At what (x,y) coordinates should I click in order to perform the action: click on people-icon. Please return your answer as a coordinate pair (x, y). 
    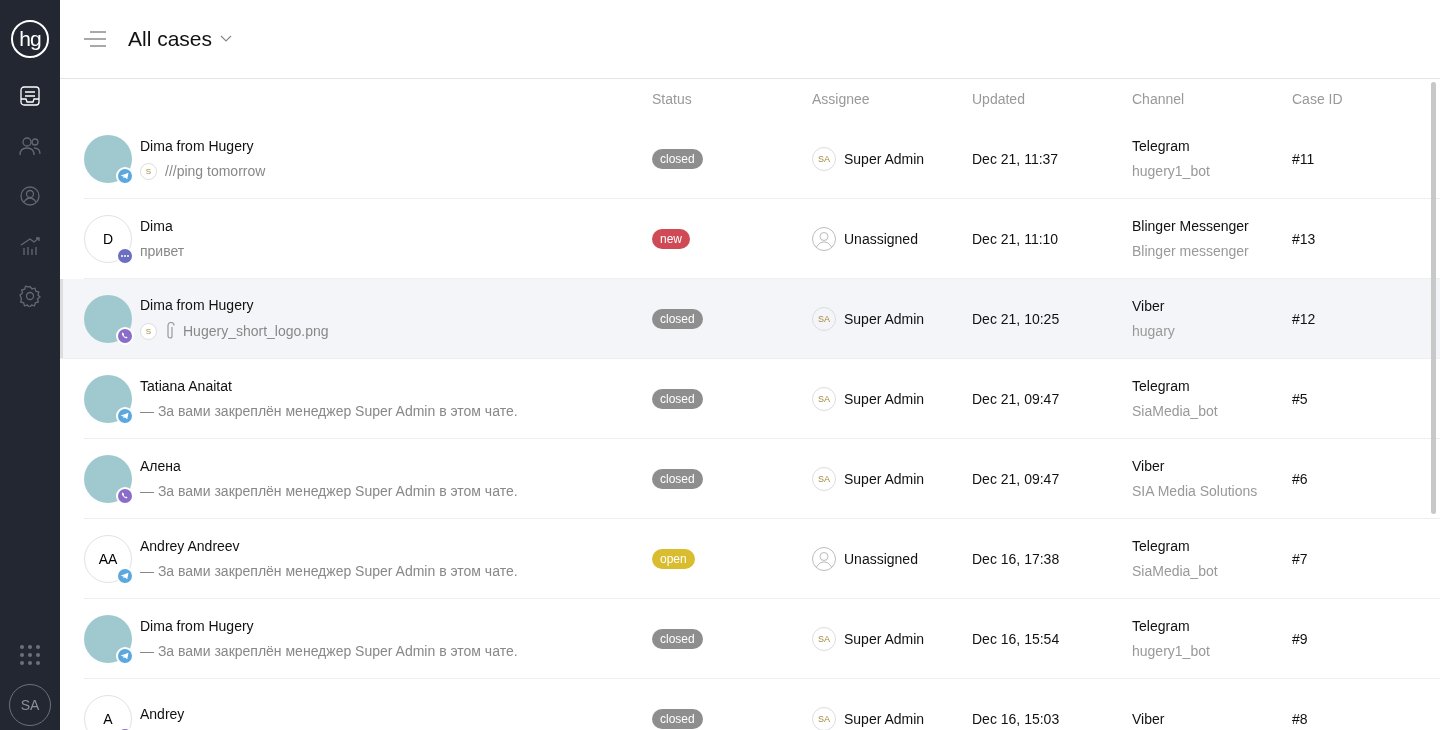
    Looking at the image, I should click on (30, 146).